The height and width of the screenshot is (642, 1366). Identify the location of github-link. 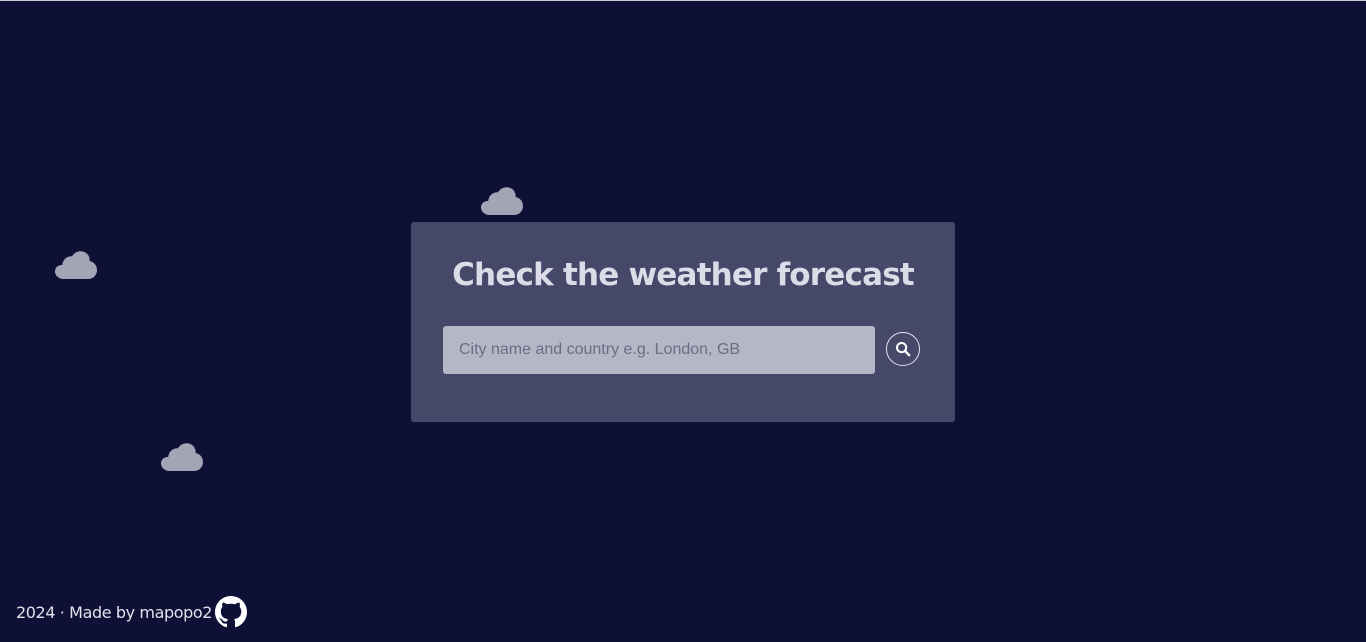
(231, 612).